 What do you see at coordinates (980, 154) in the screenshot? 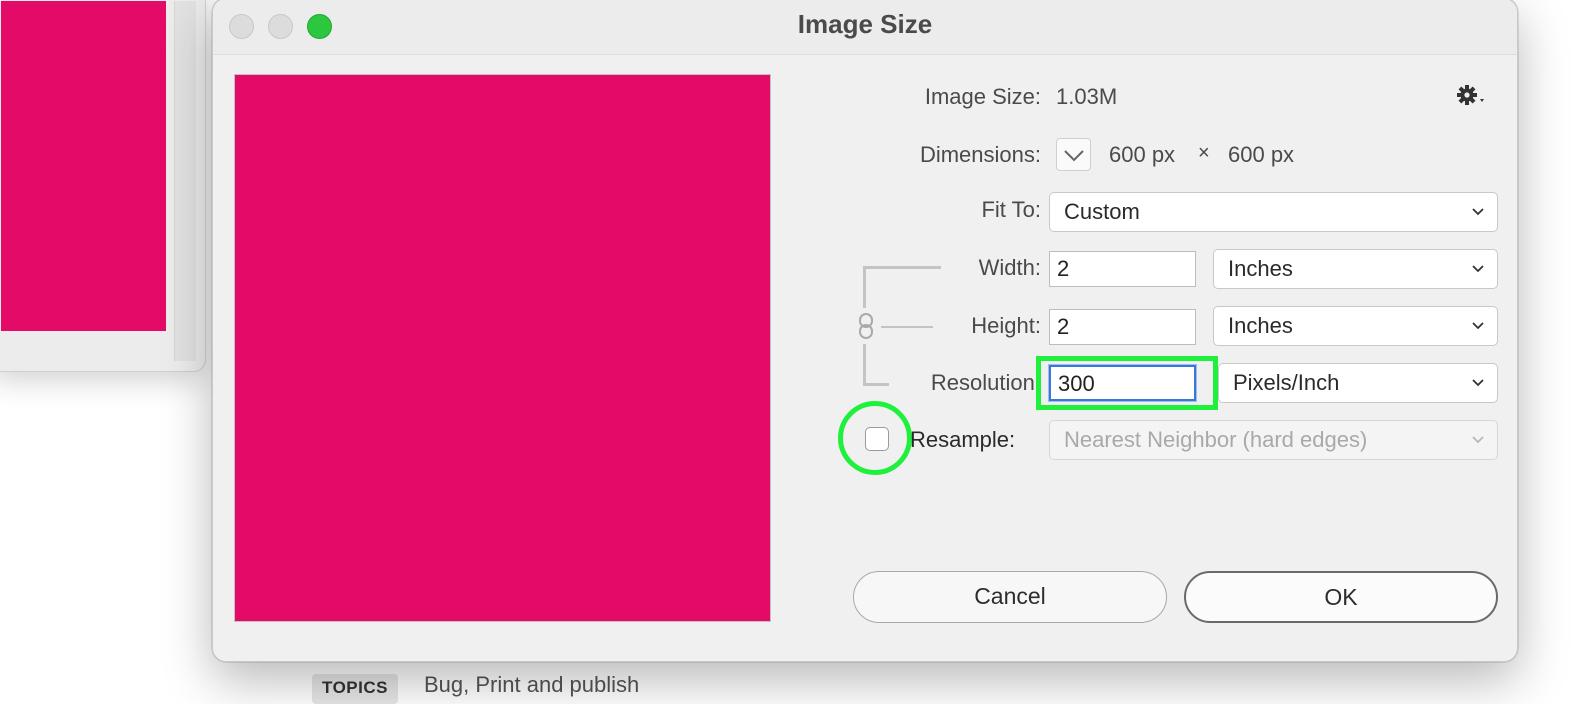
I see `dimensions-label: Dimensions:` at bounding box center [980, 154].